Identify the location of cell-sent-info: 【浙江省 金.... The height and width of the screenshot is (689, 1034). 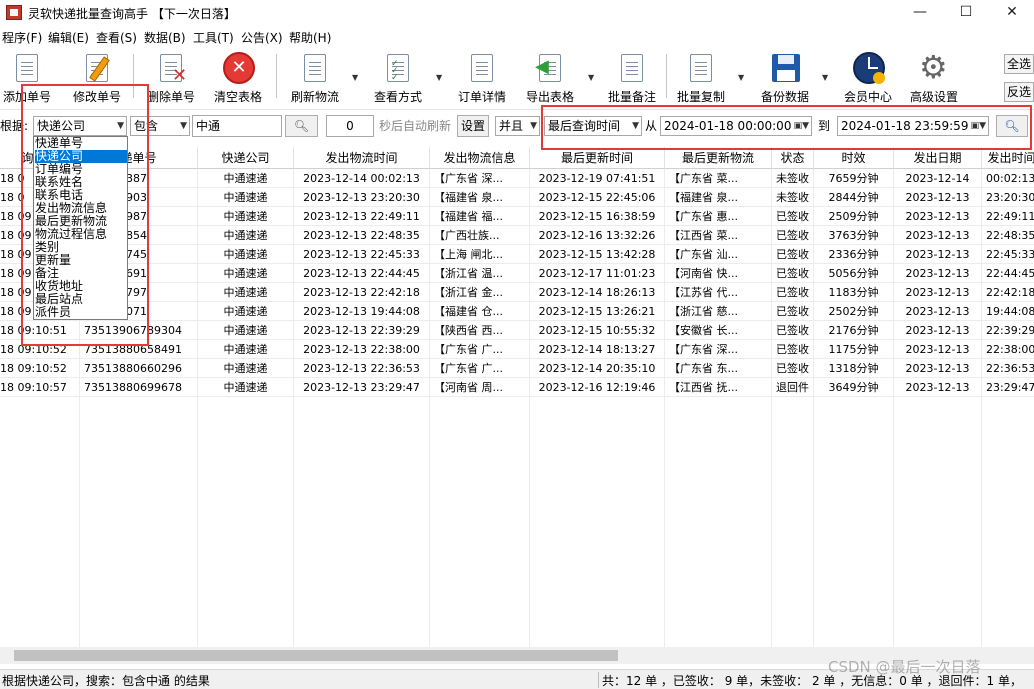
(480, 292).